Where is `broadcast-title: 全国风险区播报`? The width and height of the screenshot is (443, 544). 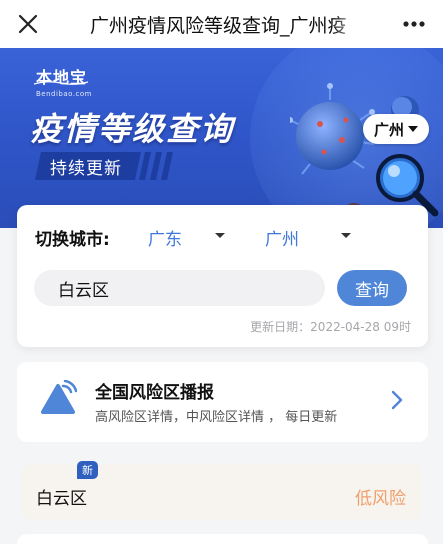
broadcast-title: 全国风险区播报 is located at coordinates (154, 393).